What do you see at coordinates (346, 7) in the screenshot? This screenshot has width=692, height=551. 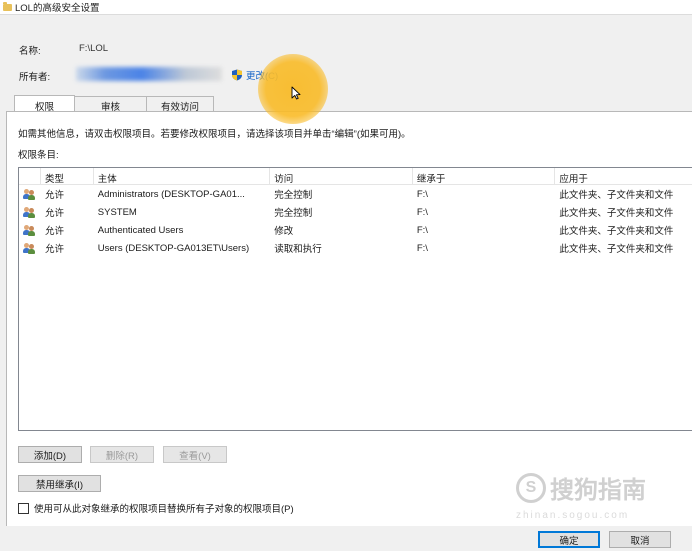 I see `title-bar: LOL的高级安全设置` at bounding box center [346, 7].